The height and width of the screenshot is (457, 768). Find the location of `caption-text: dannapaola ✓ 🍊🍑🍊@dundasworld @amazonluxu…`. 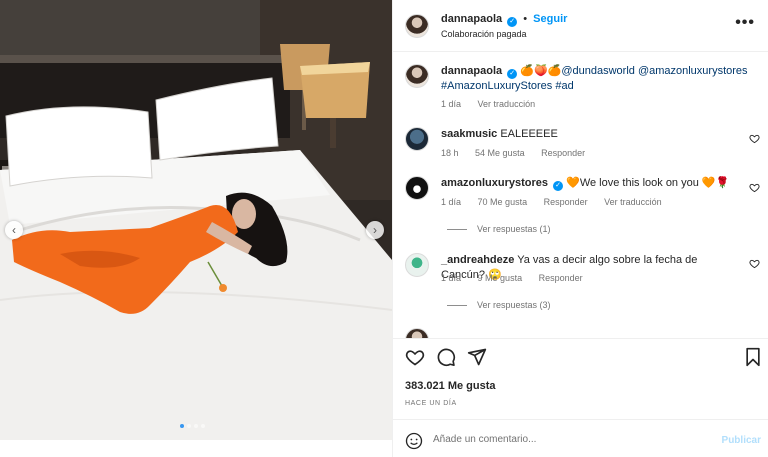

caption-text: dannapaola ✓ 🍊🍑🍊@dundasworld @amazonluxu… is located at coordinates (596, 79).